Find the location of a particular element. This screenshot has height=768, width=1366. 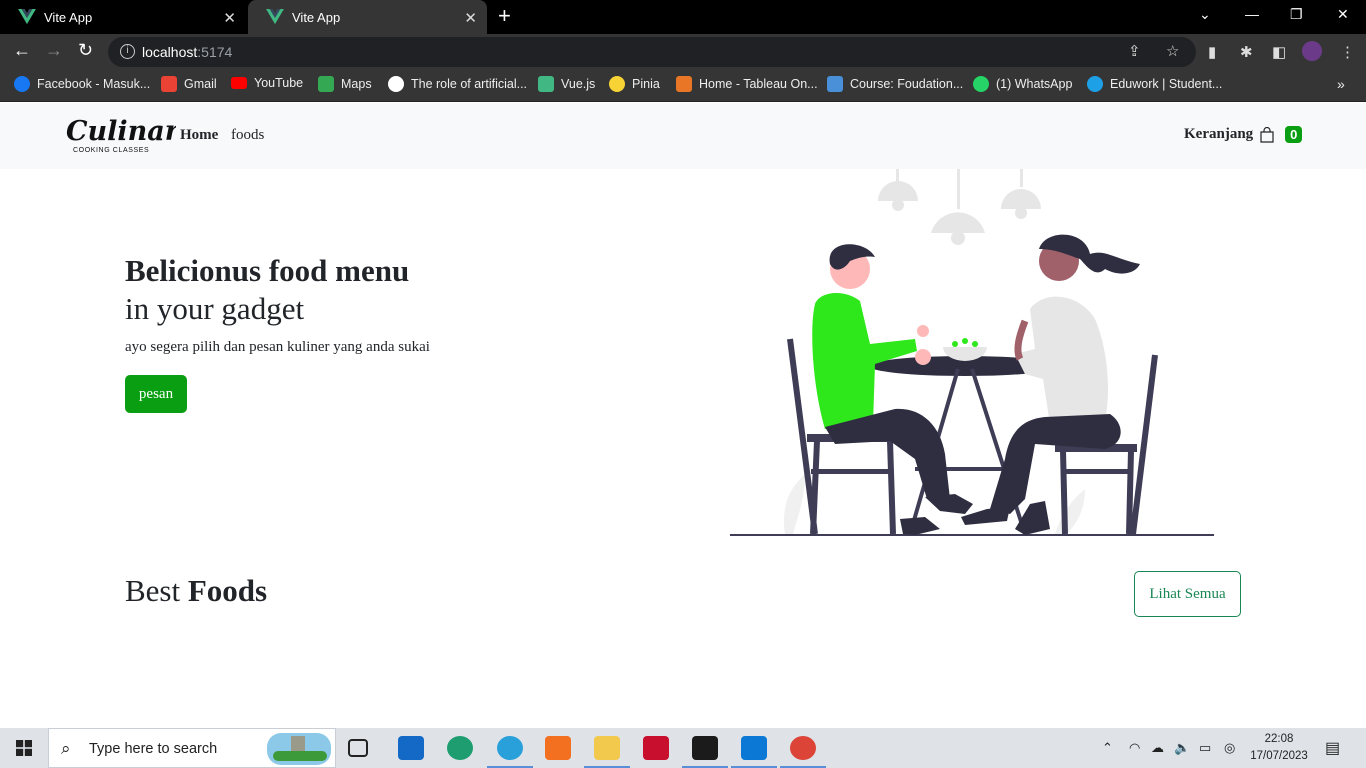

bookmark-star-icon: ☆ is located at coordinates (1172, 51).